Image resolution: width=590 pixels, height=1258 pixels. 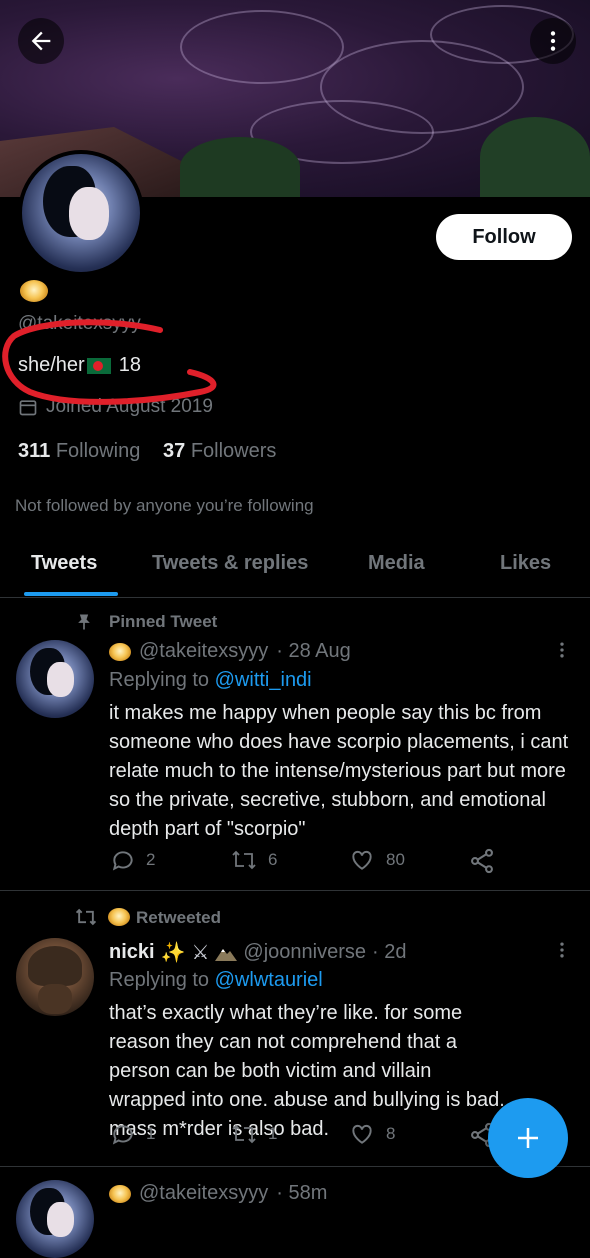 What do you see at coordinates (132, 952) in the screenshot?
I see `tweet-author-name: nicki` at bounding box center [132, 952].